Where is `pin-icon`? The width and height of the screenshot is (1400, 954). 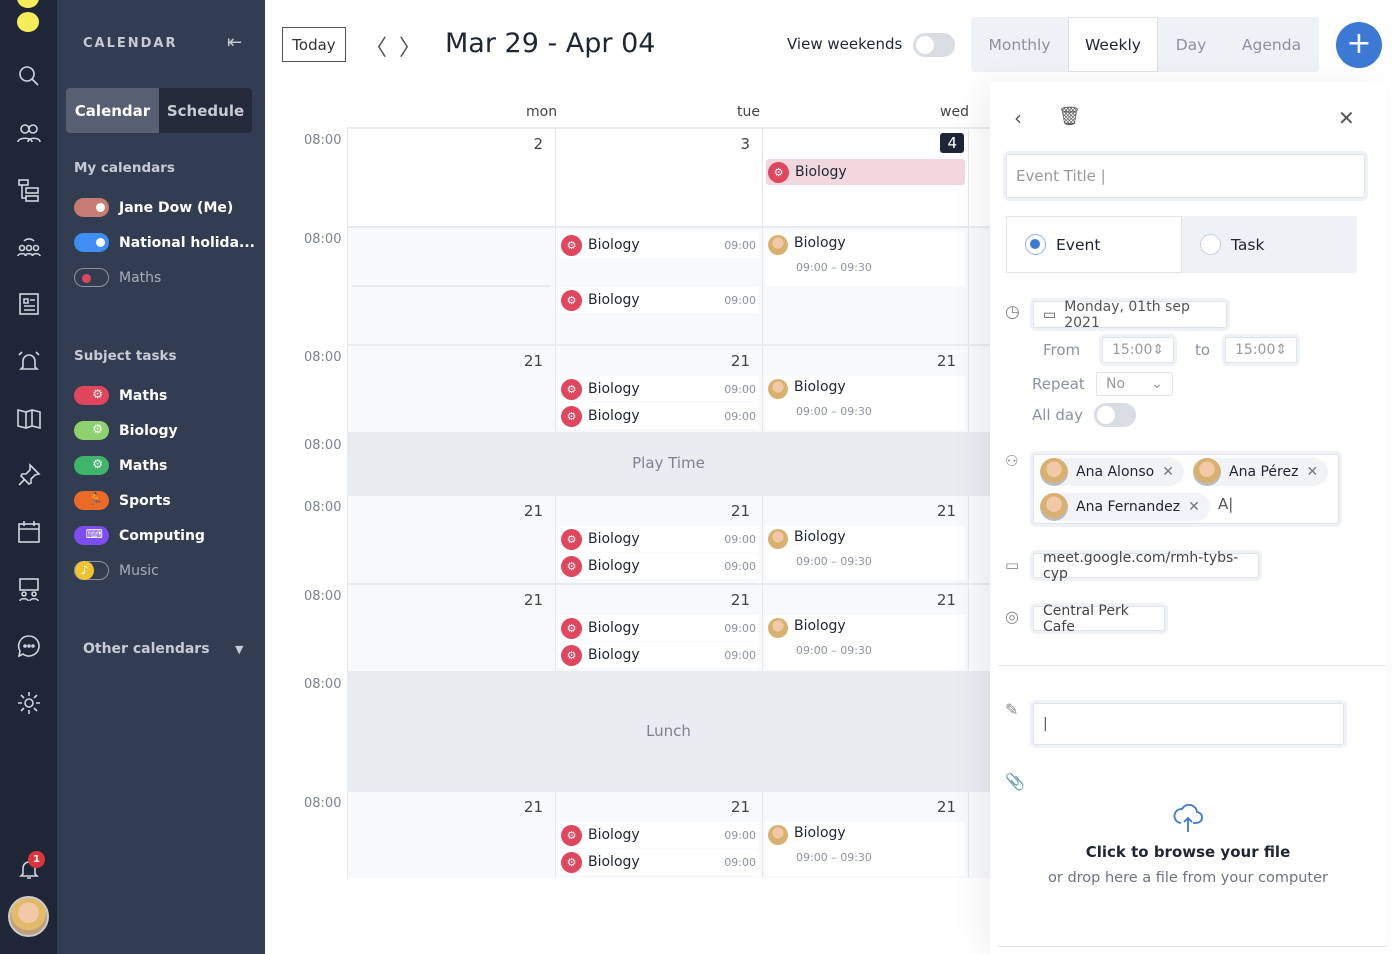
pin-icon is located at coordinates (29, 475).